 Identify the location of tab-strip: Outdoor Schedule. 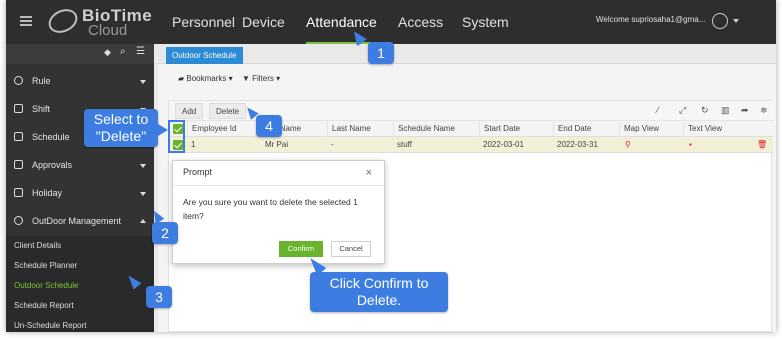
(467, 54).